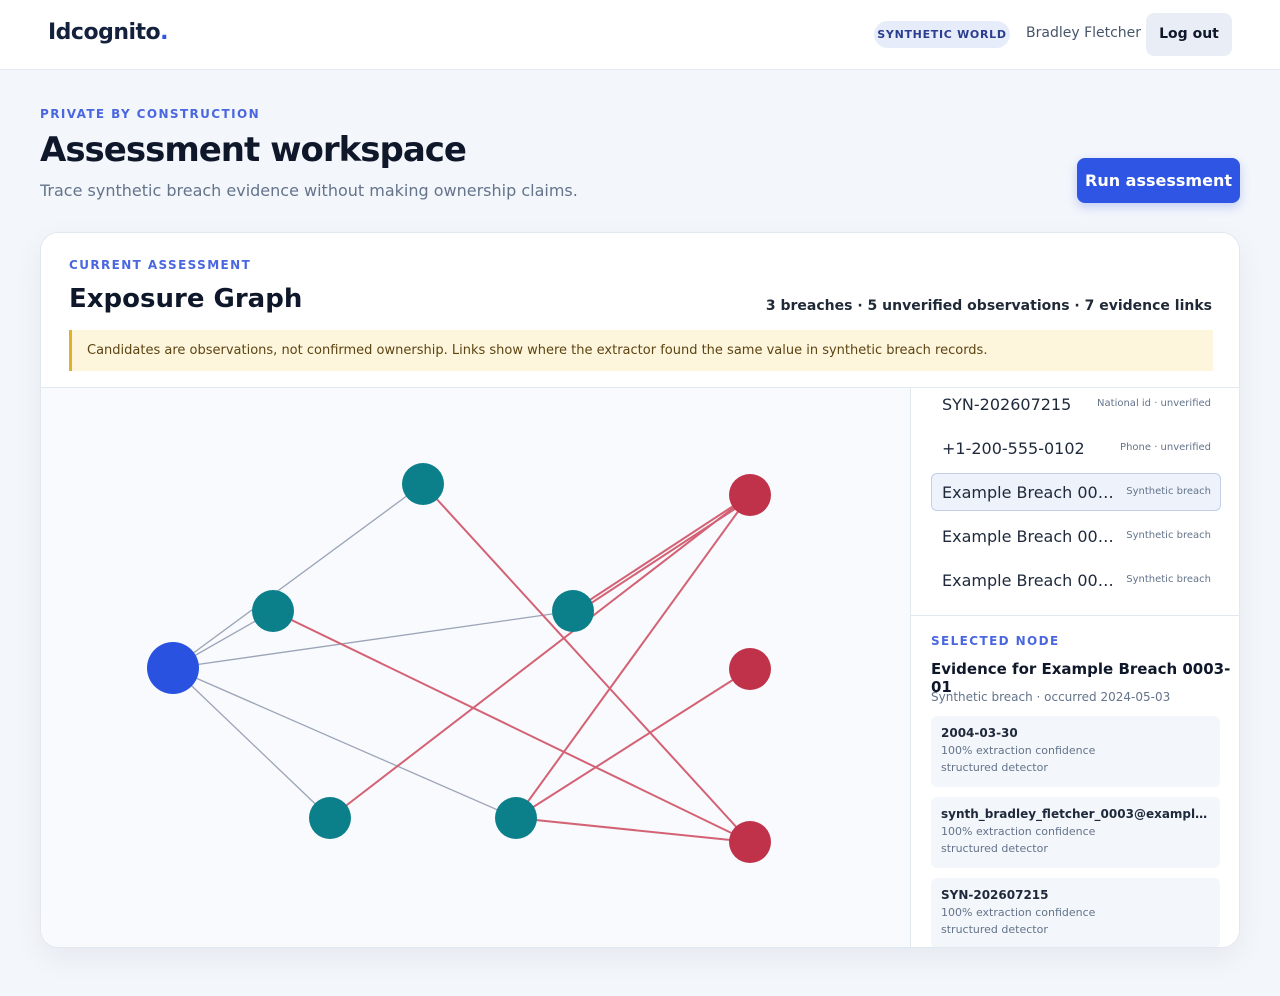 Image resolution: width=1280 pixels, height=996 pixels. What do you see at coordinates (1032, 536) in the screenshot?
I see `node-name: Example Breach 0003-02` at bounding box center [1032, 536].